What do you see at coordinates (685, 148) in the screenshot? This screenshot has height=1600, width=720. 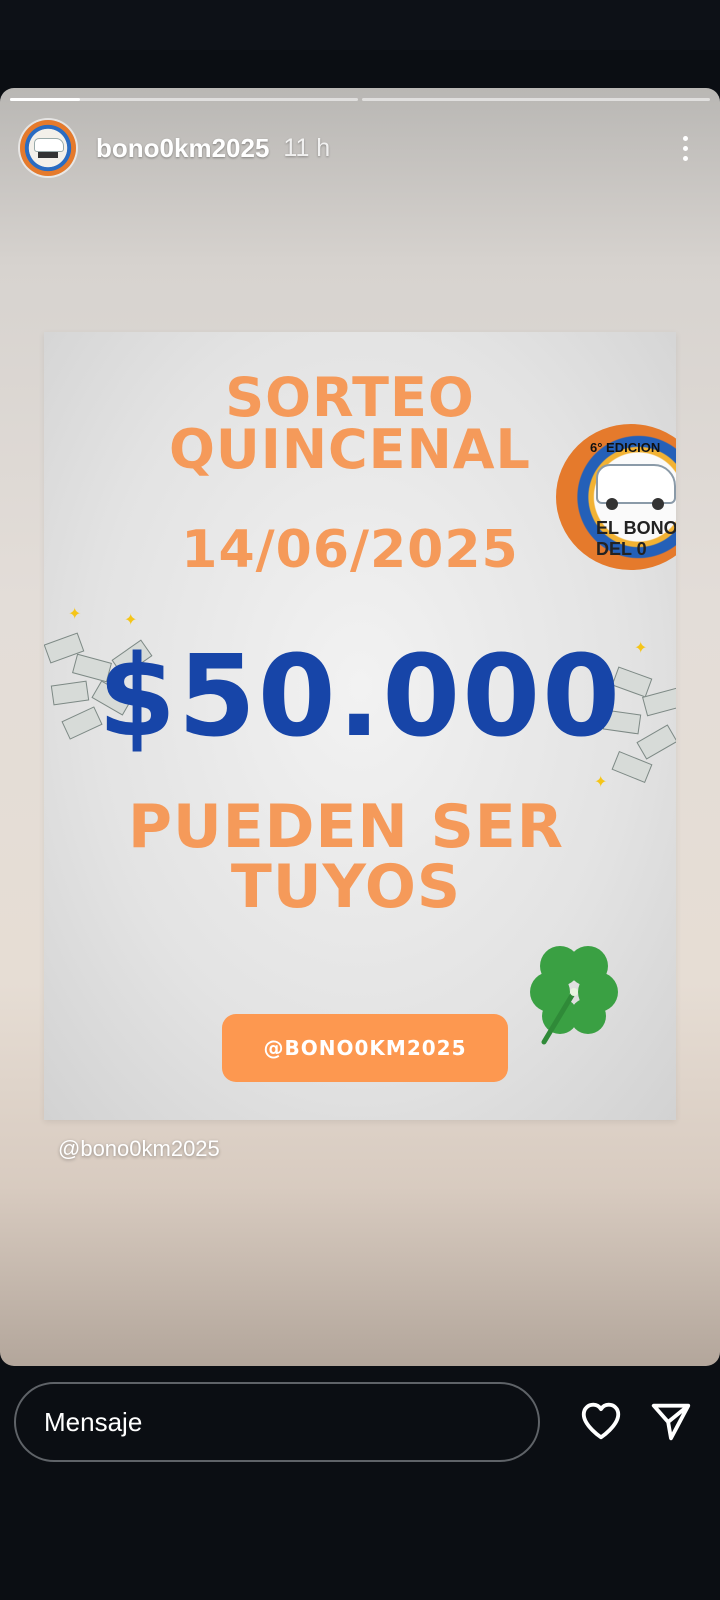 I see `more-icon` at bounding box center [685, 148].